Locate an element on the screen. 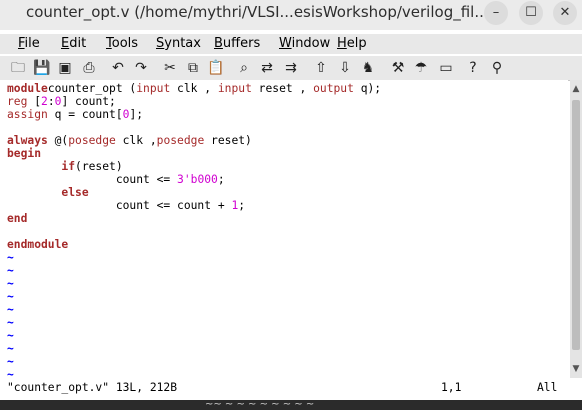 Image resolution: width=582 pixels, height=410 pixels. code-text: reset) is located at coordinates (228, 140).